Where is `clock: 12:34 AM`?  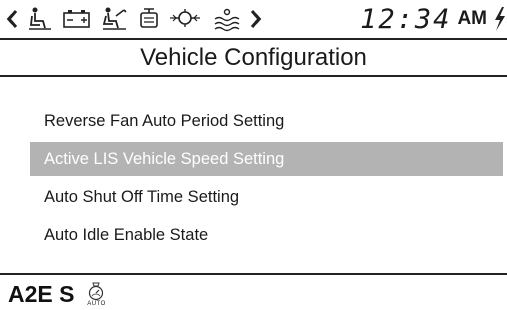
clock: 12:34 AM is located at coordinates (423, 19).